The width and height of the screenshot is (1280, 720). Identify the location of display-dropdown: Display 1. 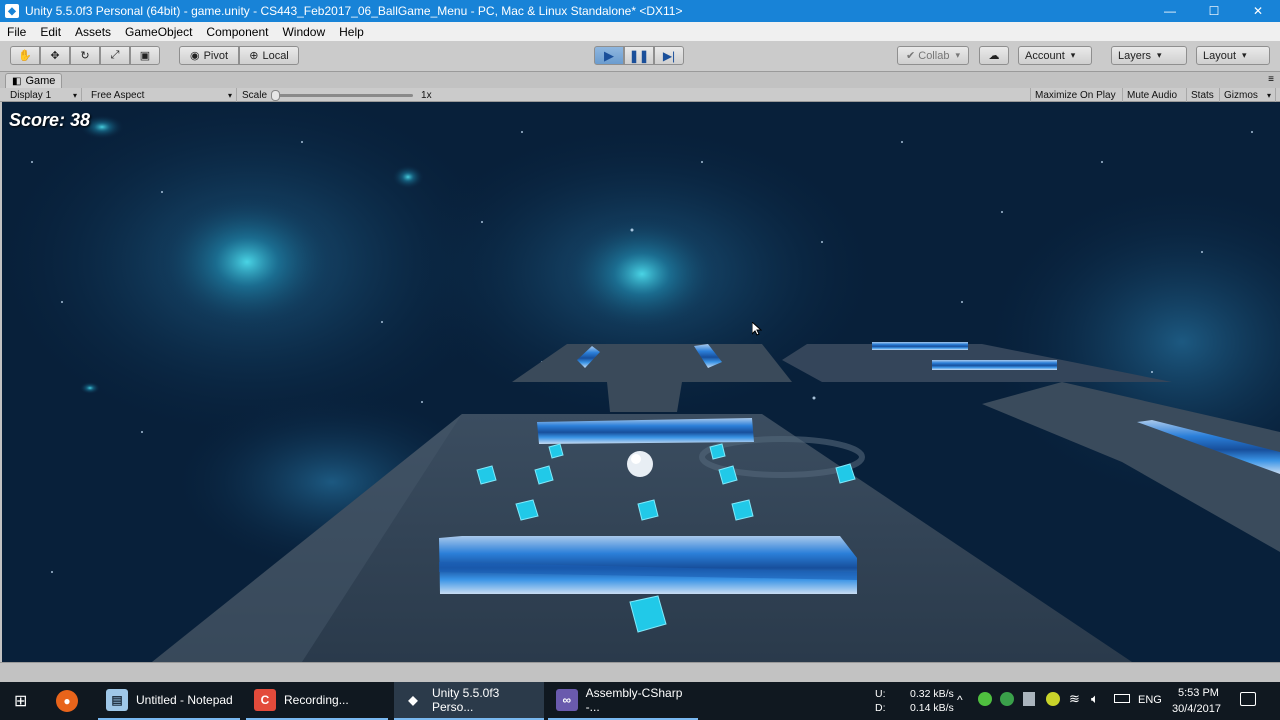
(44, 95).